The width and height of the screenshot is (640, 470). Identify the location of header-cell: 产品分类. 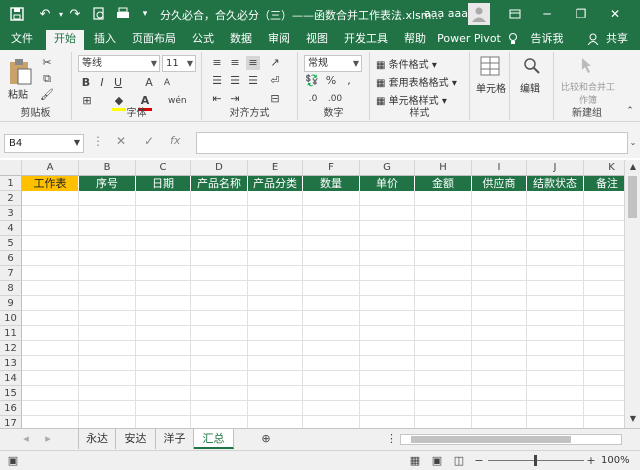
(275, 183).